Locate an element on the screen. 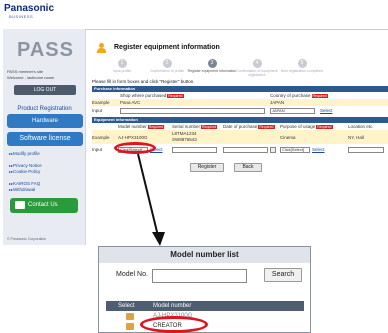 The image size is (388, 333). table-row: AJ-HPX3100G is located at coordinates (205, 316).